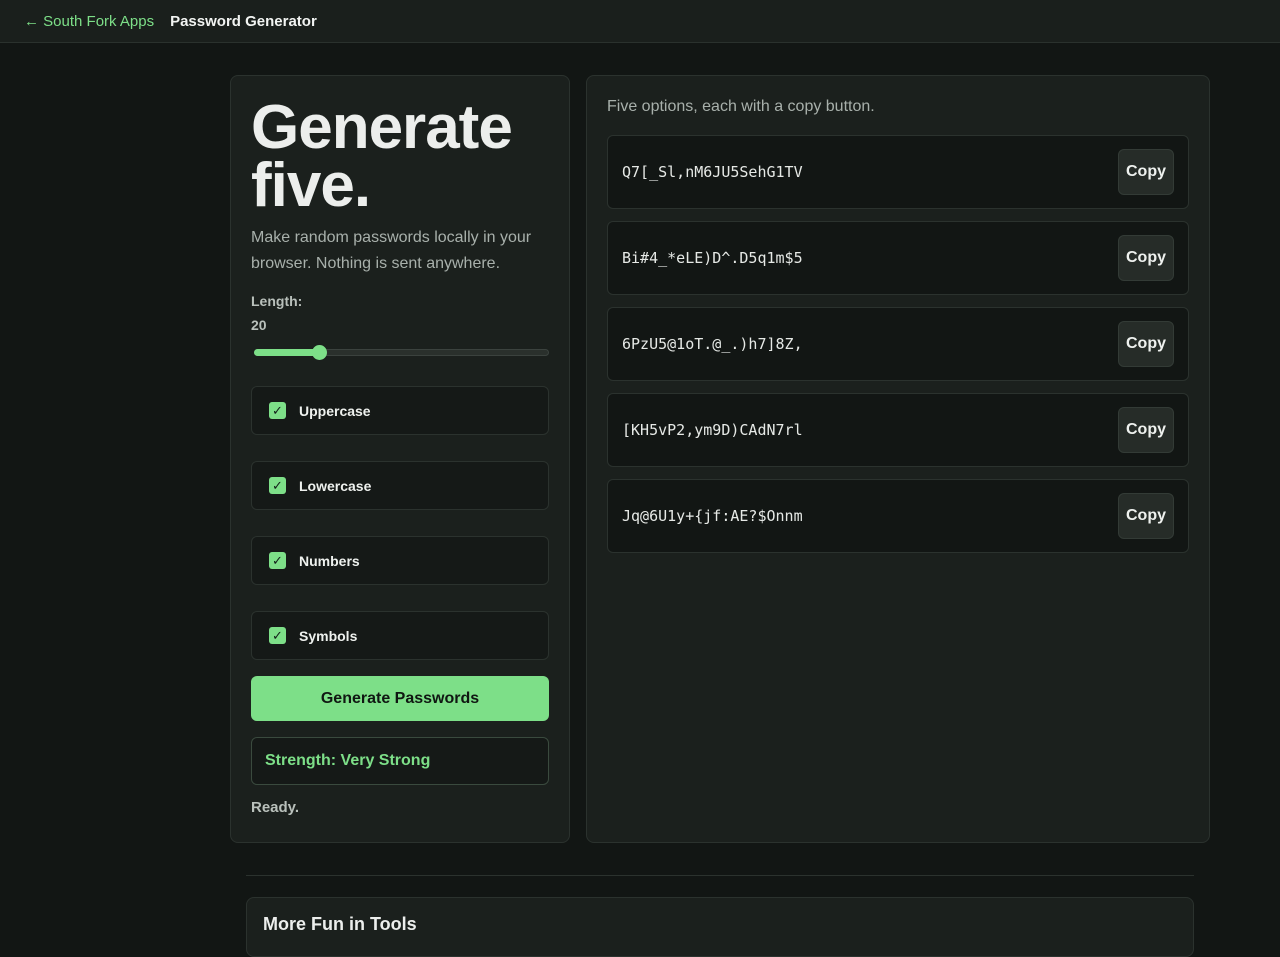 The image size is (1280, 957). I want to click on checkbox-numbers: ✓, so click(277, 560).